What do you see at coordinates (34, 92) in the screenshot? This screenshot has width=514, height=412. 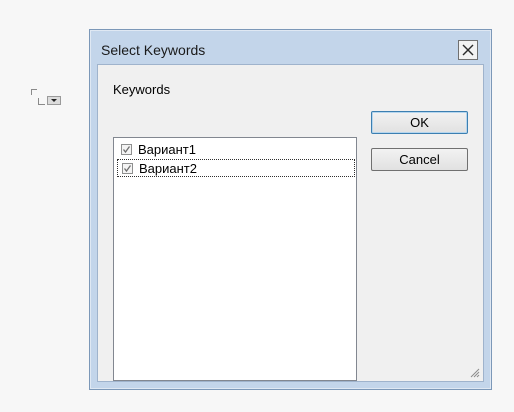 I see `background-corner-mark` at bounding box center [34, 92].